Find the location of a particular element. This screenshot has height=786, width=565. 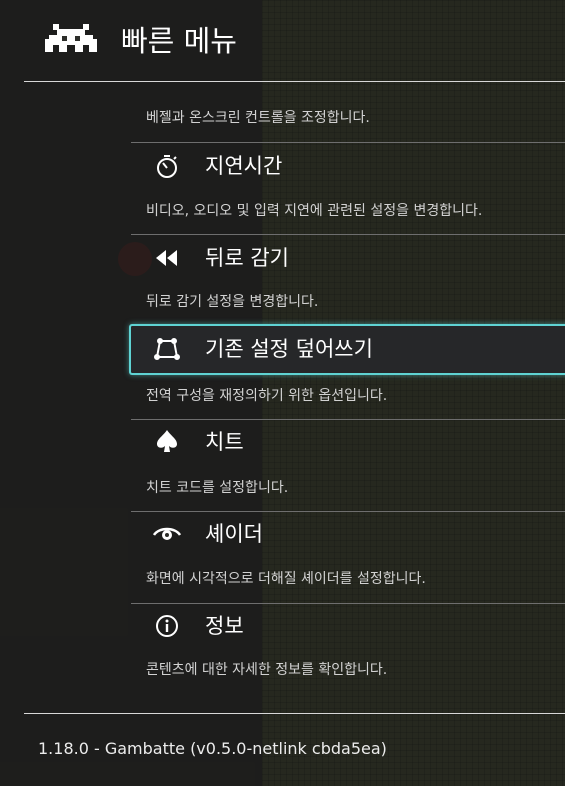

menu-item-label: 지연시간 is located at coordinates (244, 166).